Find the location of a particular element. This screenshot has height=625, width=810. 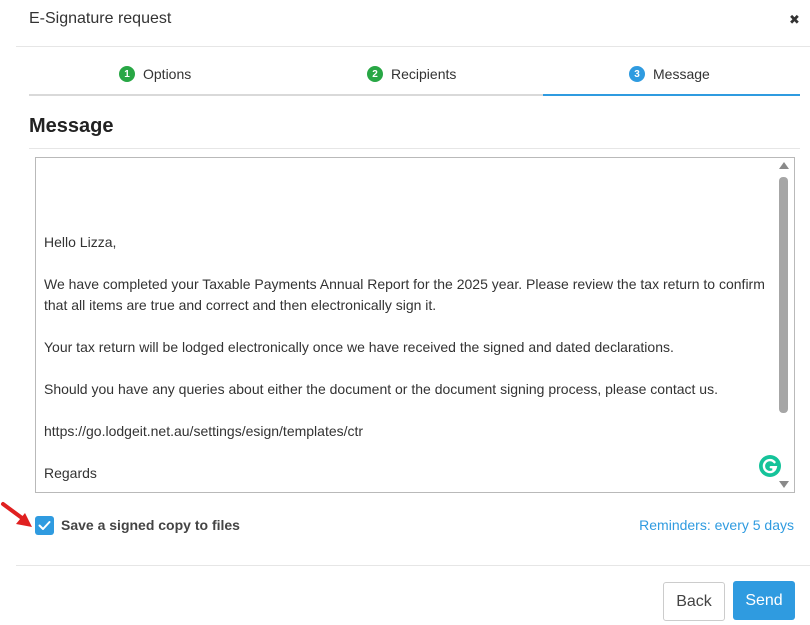

step-recipients: 2 Recipients is located at coordinates (411, 74).